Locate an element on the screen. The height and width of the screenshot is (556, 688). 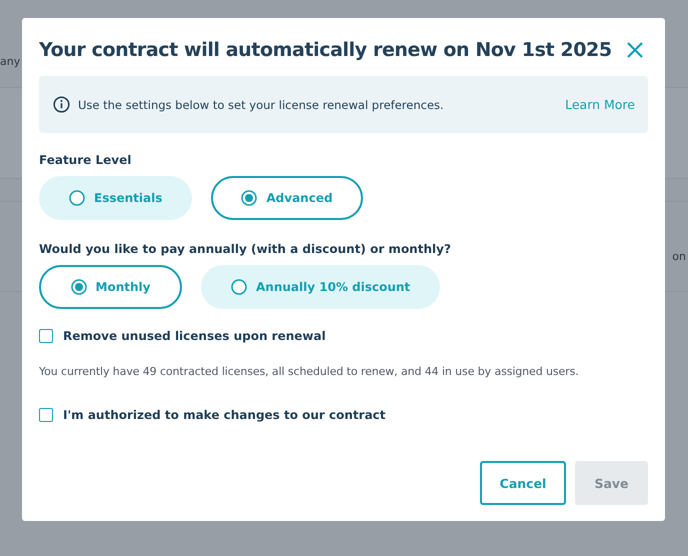
option-button: Advanced is located at coordinates (287, 198).